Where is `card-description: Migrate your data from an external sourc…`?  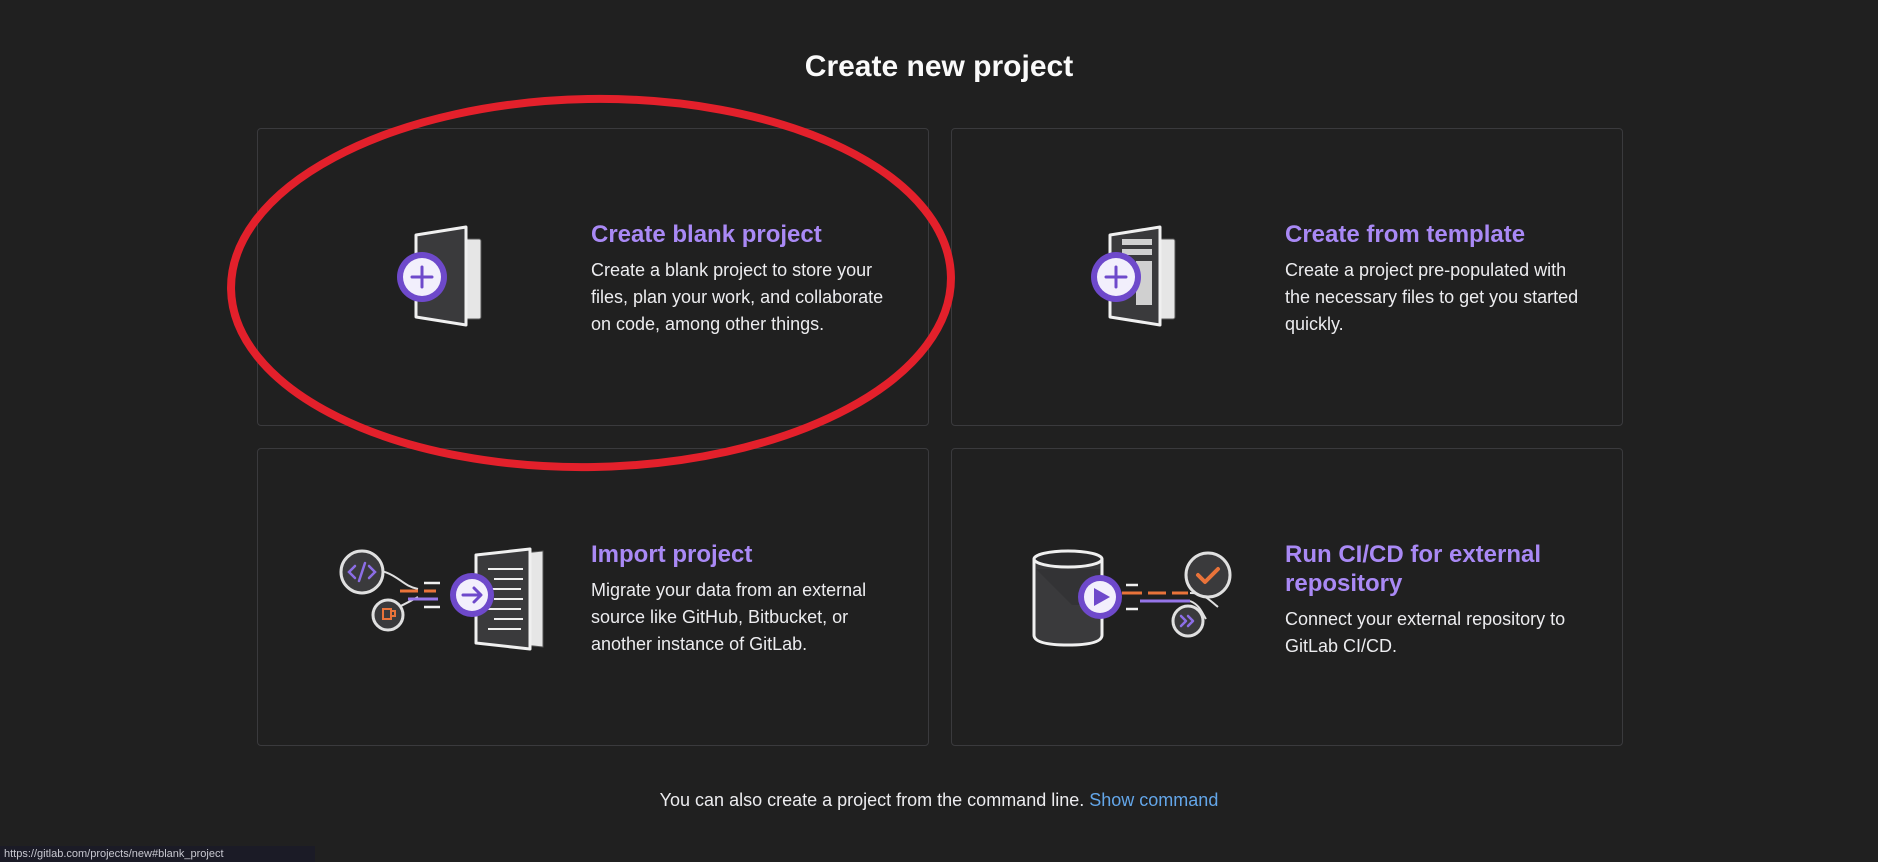
card-description: Migrate your data from an external sourc… is located at coordinates (729, 617).